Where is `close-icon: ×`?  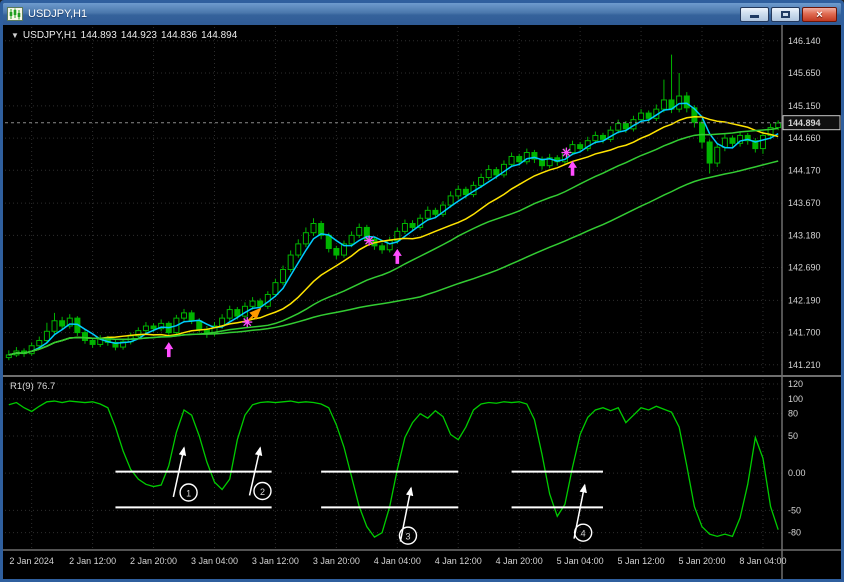 close-icon: × is located at coordinates (819, 14).